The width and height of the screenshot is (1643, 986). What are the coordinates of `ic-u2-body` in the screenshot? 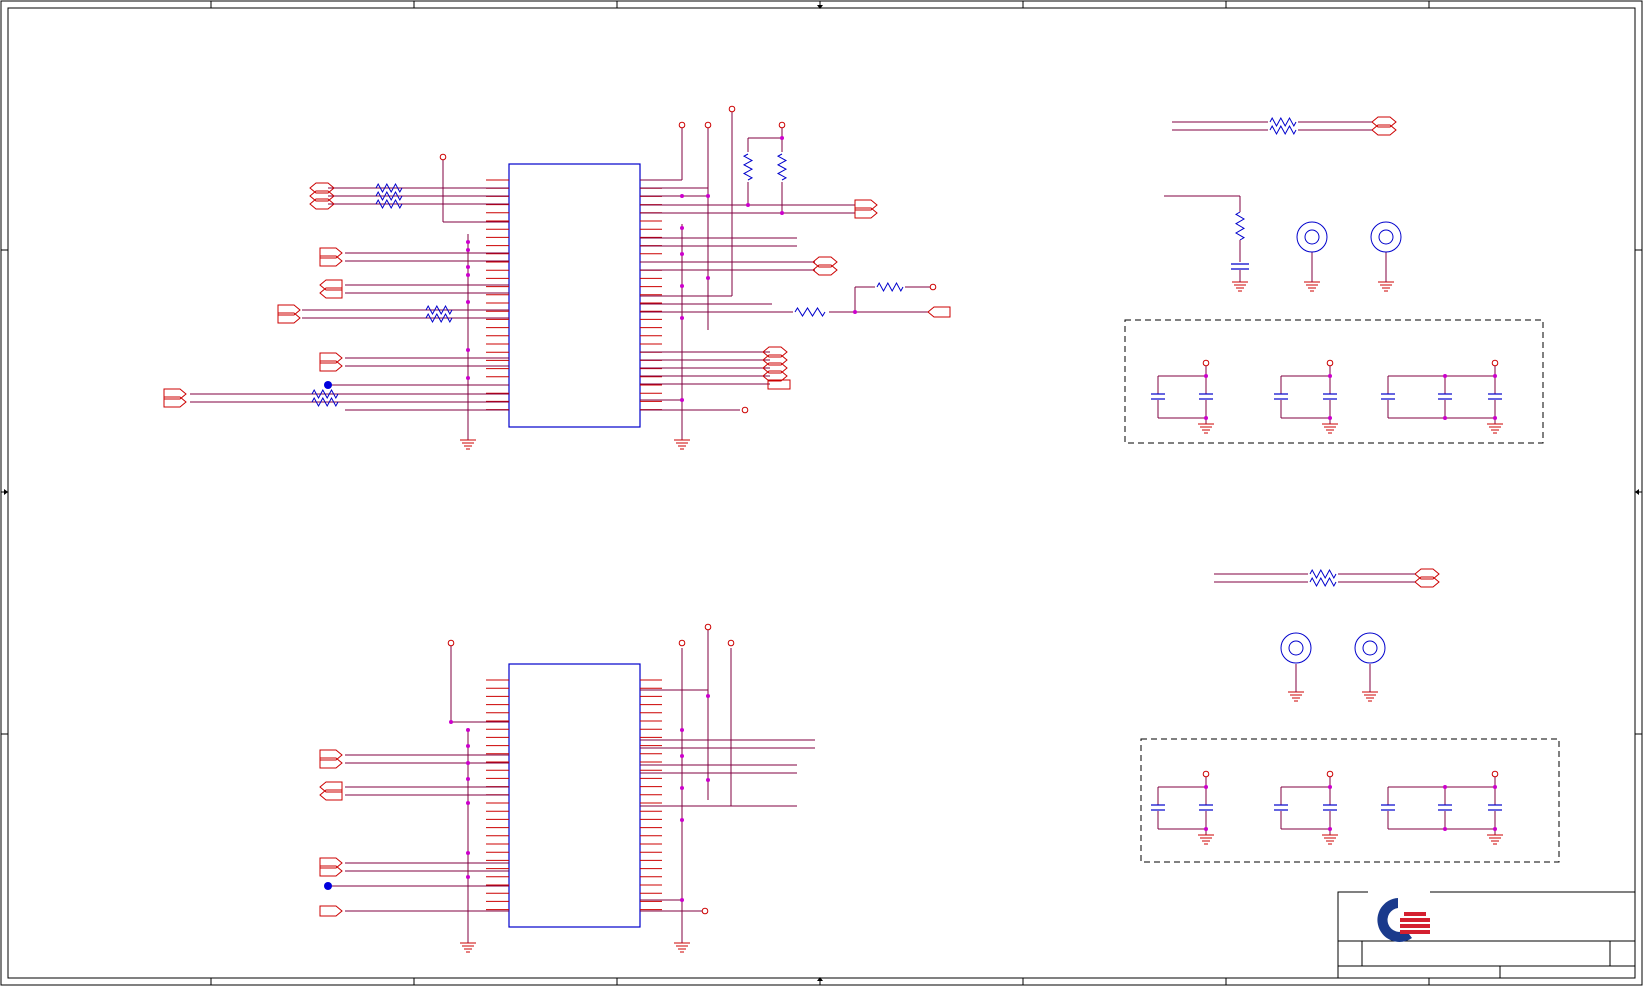 It's located at (574, 795).